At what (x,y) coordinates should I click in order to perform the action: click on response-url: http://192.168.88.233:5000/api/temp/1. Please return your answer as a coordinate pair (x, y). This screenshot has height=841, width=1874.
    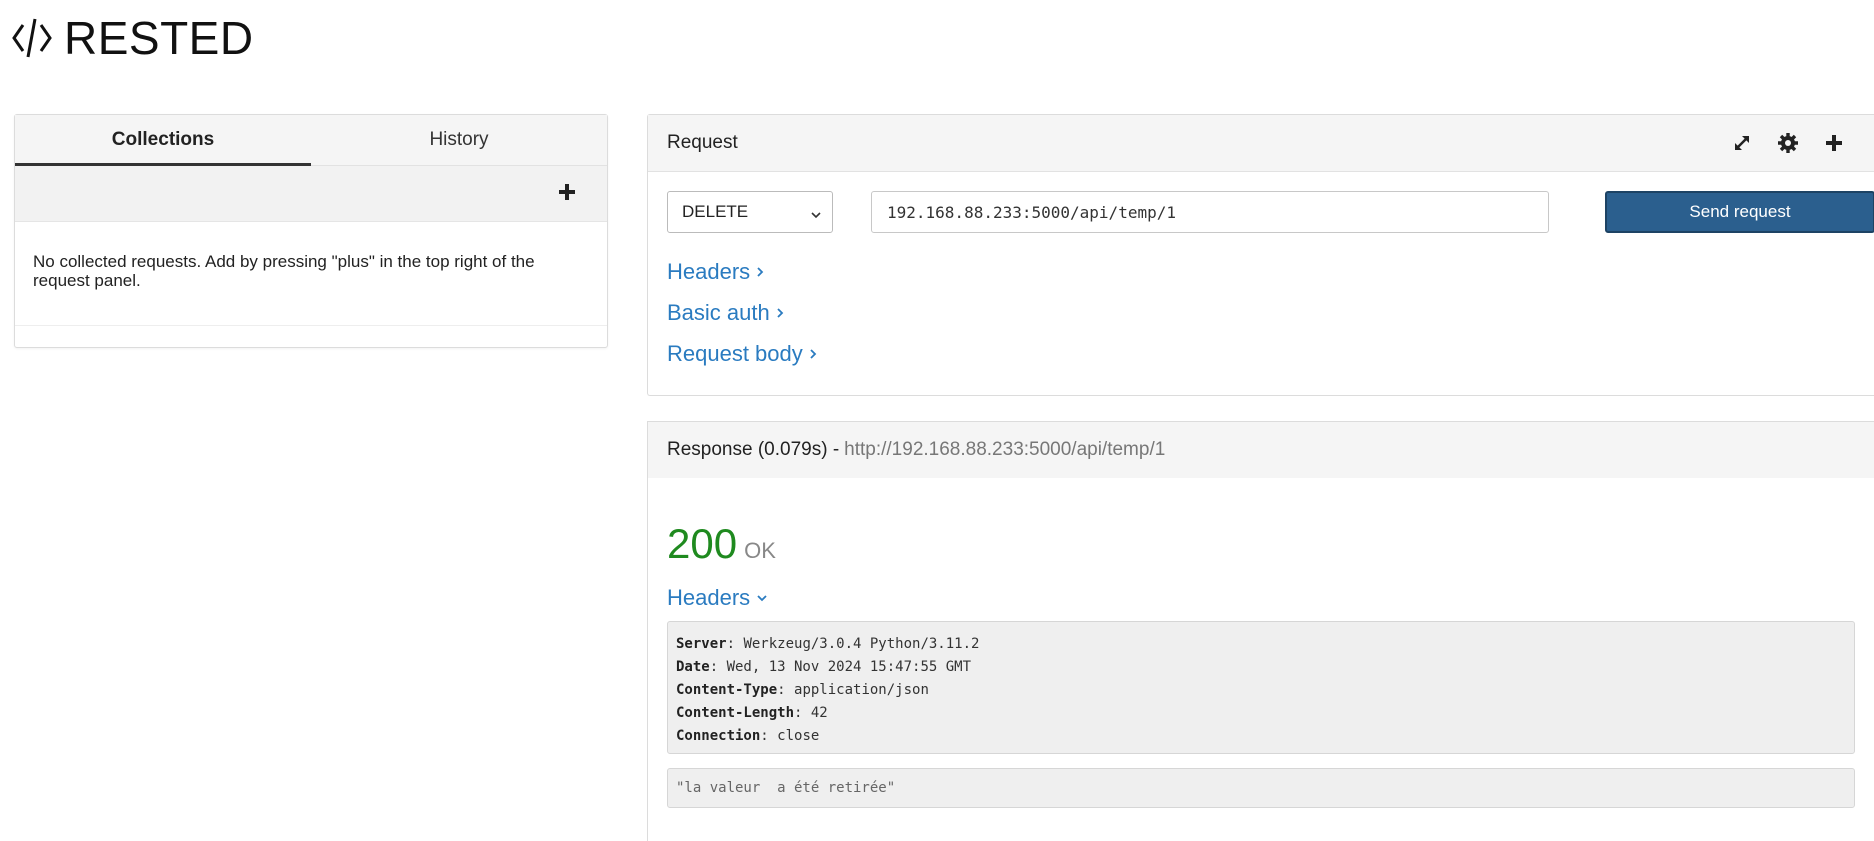
    Looking at the image, I should click on (1005, 449).